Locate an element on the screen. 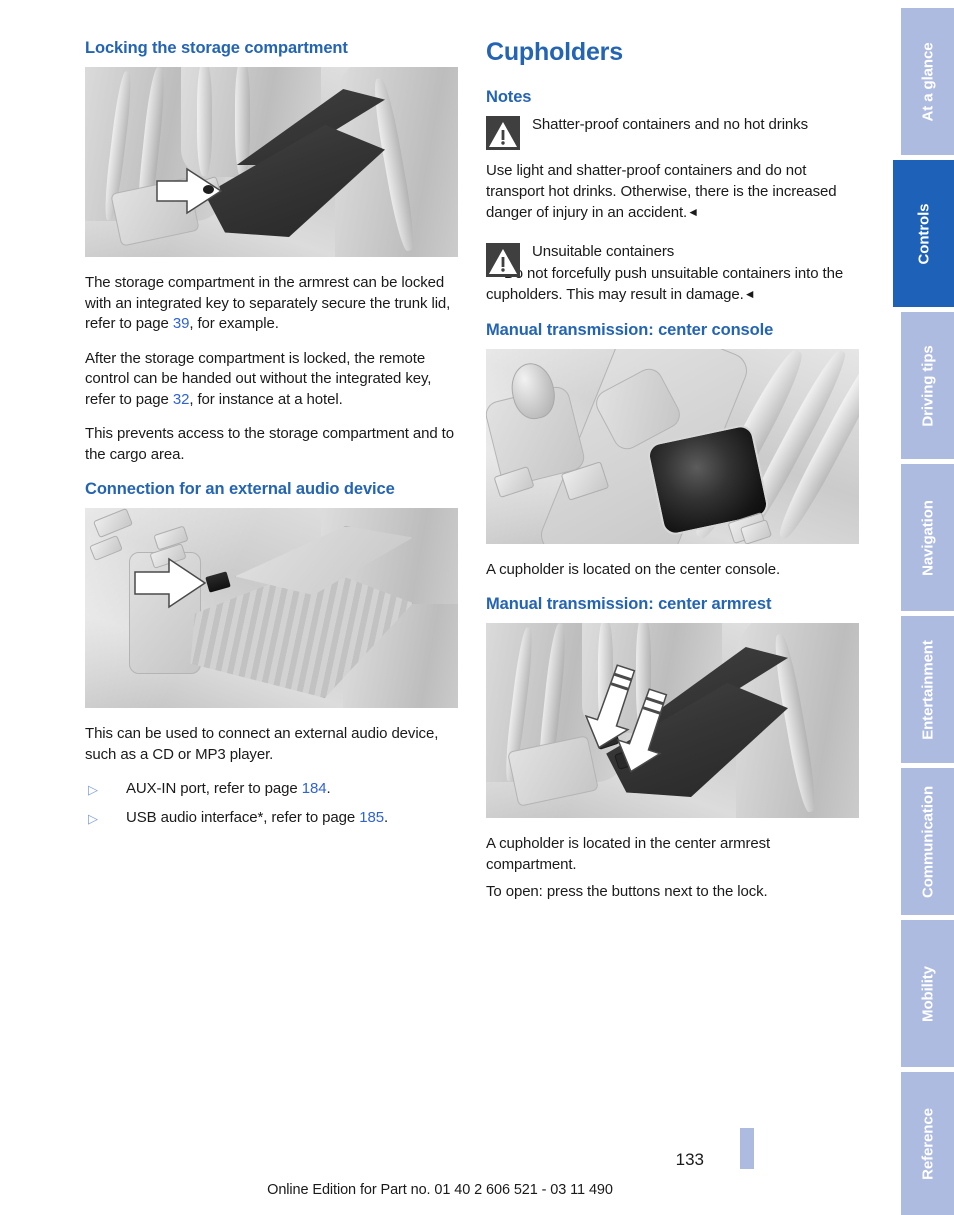 This screenshot has height=1215, width=954. note-title-row: Unsuitable containers is located at coordinates (672, 259).